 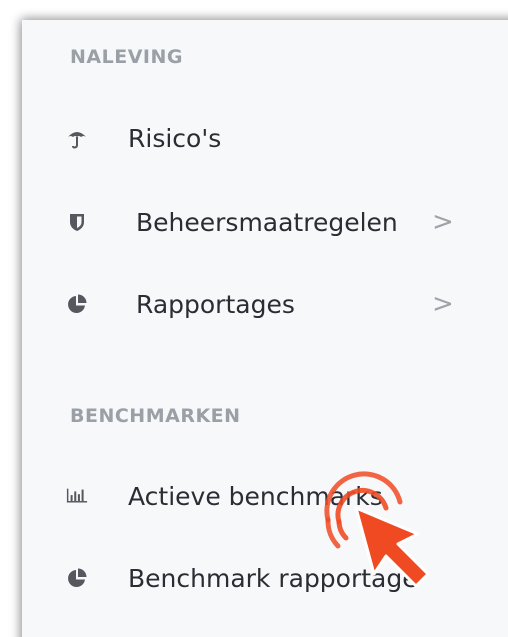 What do you see at coordinates (175, 138) in the screenshot?
I see `sidebar-item-label: Risico's` at bounding box center [175, 138].